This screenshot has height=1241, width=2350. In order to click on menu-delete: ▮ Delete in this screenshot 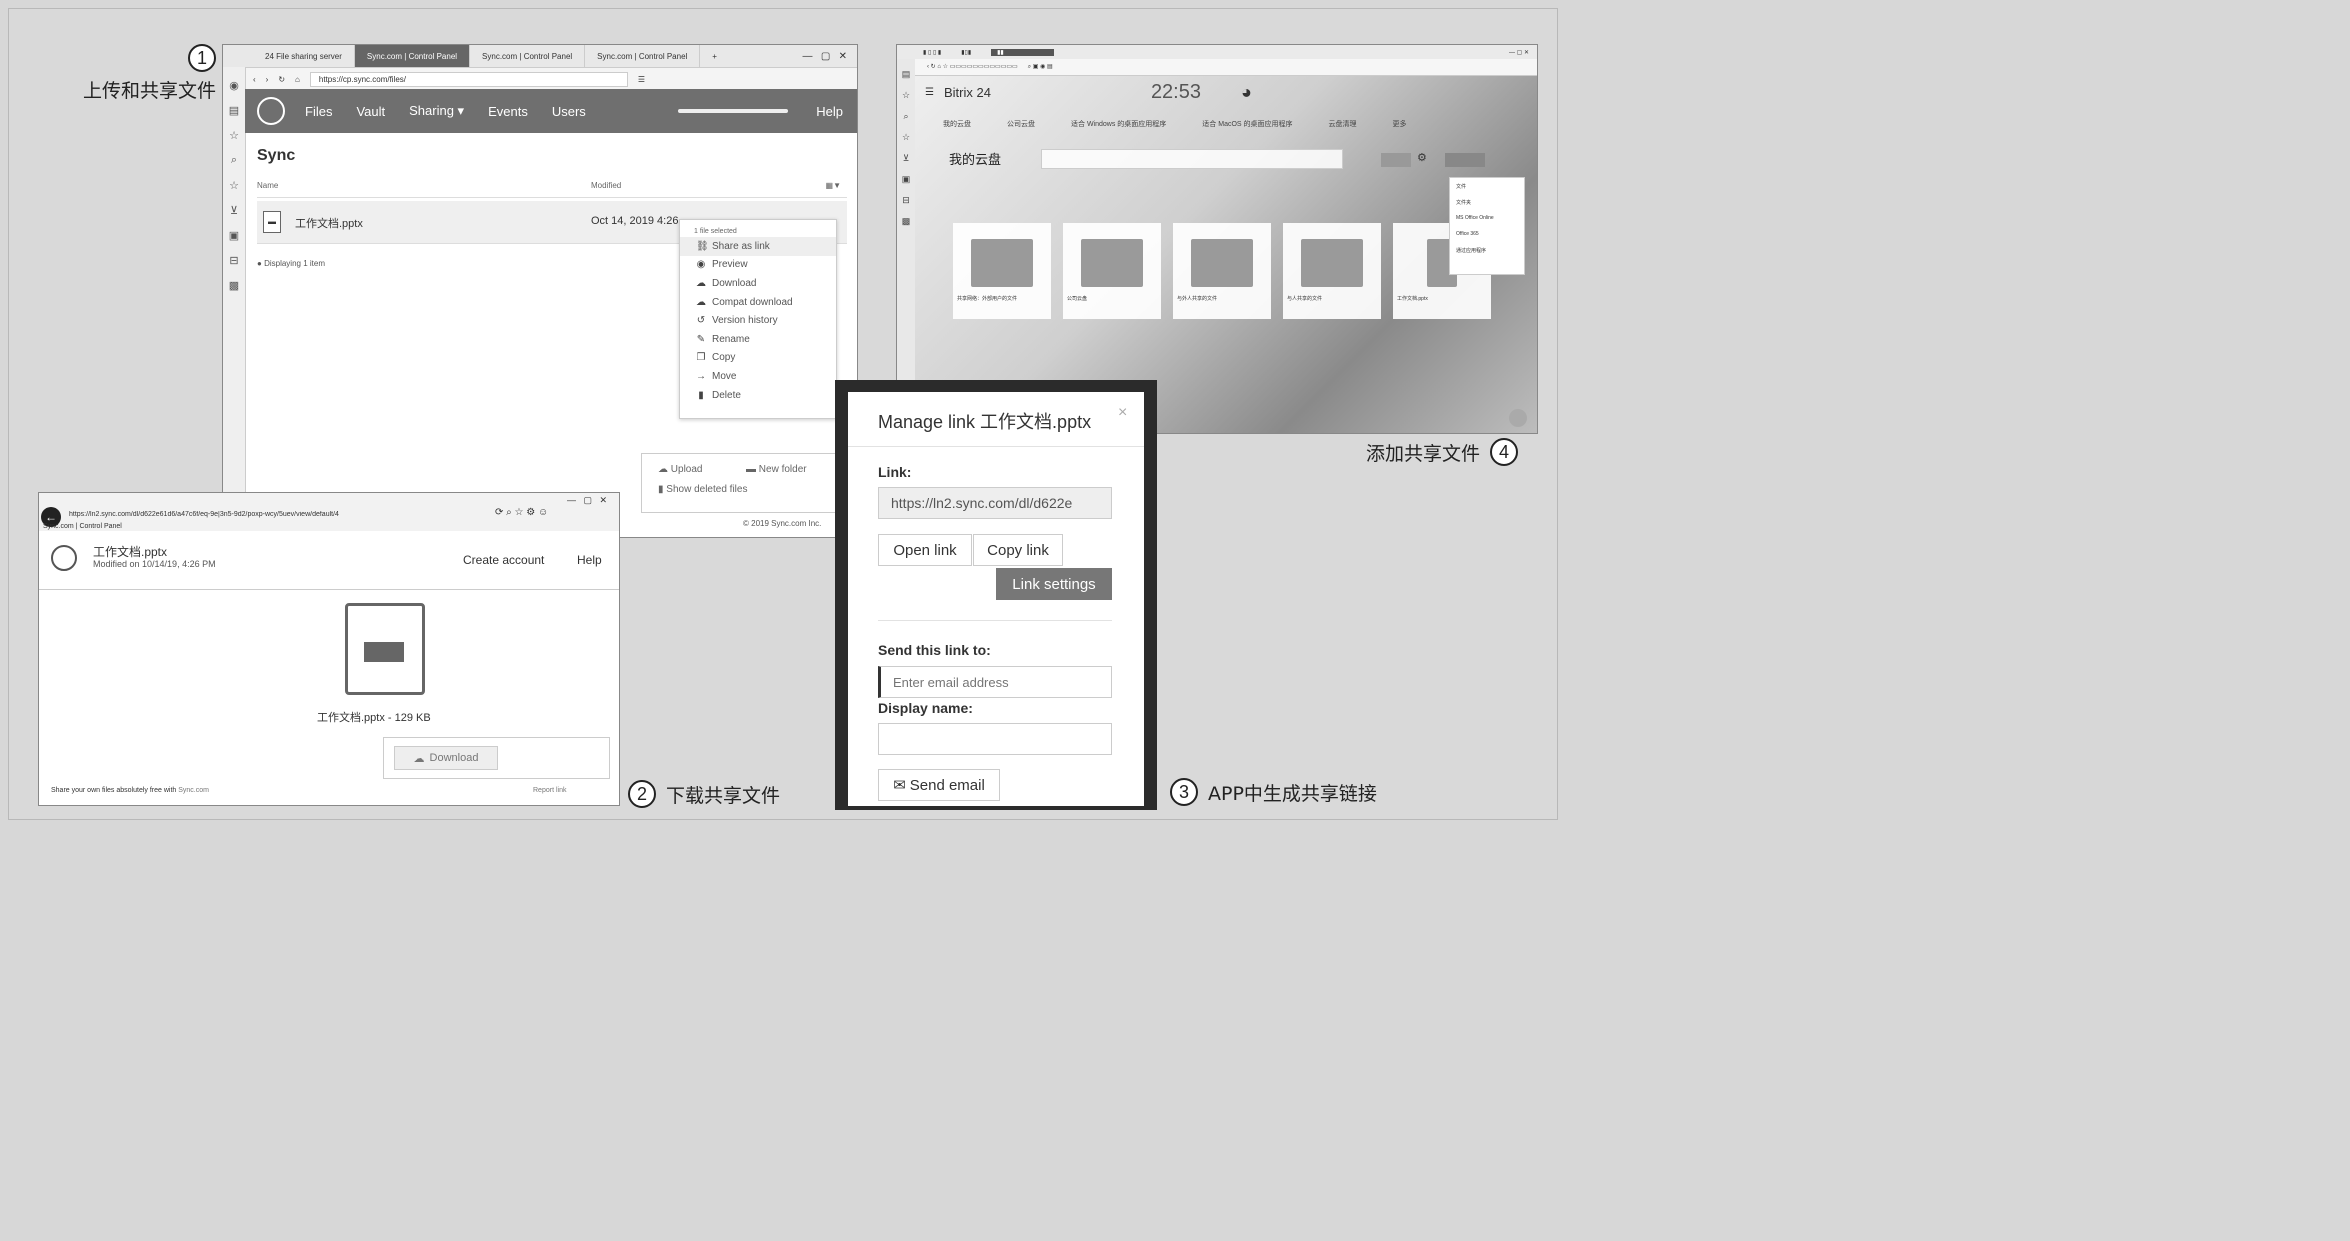, I will do `click(758, 395)`.